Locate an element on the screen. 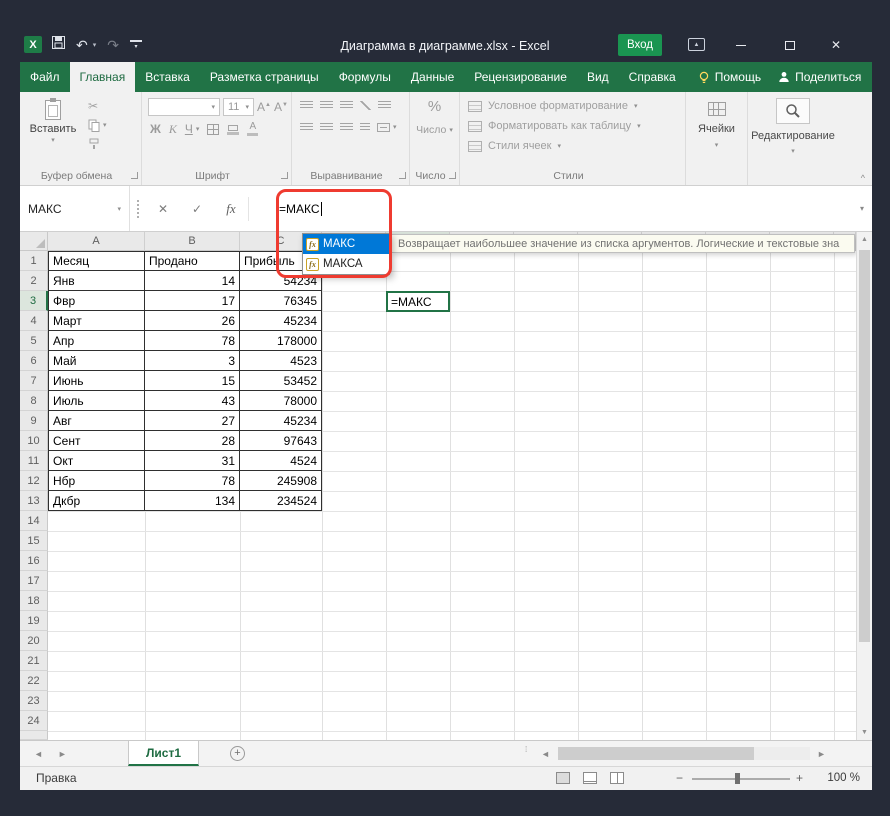 The width and height of the screenshot is (890, 816). cell: 97643 is located at coordinates (281, 441).